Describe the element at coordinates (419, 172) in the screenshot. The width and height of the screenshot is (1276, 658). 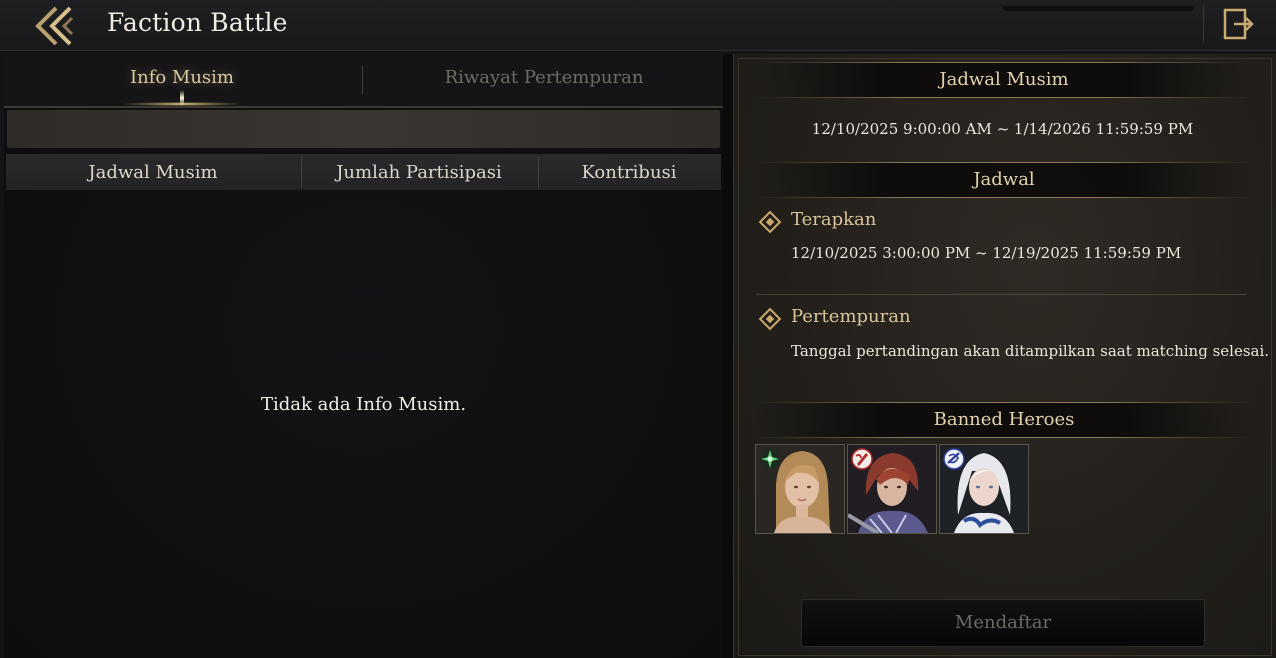
I see `column-header-jumlah-partisipasi: Jumlah Partisipasi` at that location.